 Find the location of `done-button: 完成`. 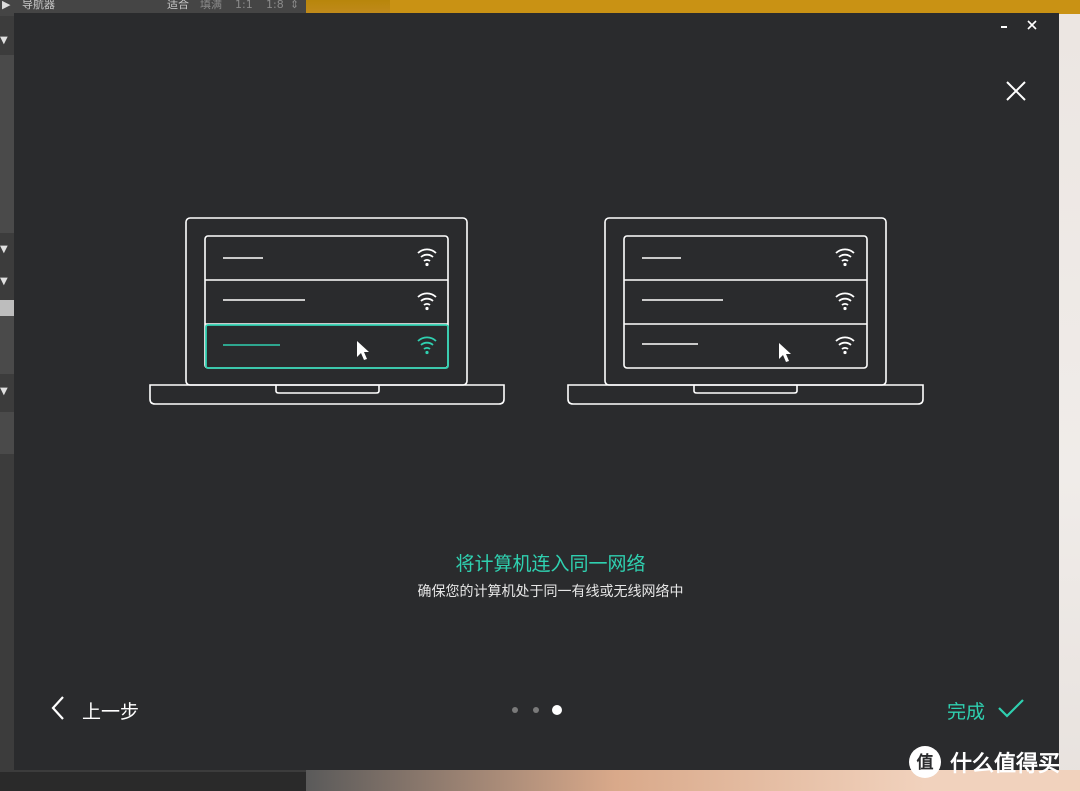

done-button: 完成 is located at coordinates (986, 710).